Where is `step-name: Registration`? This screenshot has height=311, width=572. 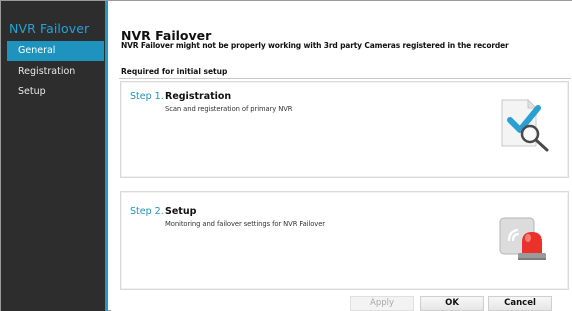
step-name: Registration is located at coordinates (198, 96).